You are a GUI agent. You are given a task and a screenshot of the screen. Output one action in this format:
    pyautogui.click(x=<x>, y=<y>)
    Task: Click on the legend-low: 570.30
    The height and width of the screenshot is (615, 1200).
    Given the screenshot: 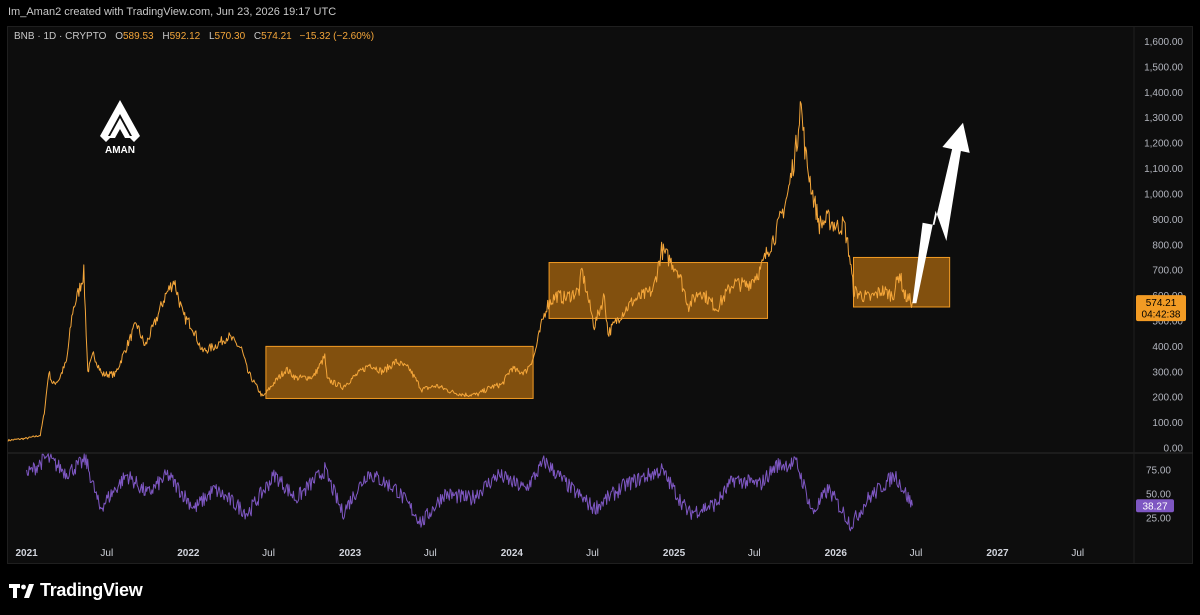 What is the action you would take?
    pyautogui.click(x=230, y=36)
    